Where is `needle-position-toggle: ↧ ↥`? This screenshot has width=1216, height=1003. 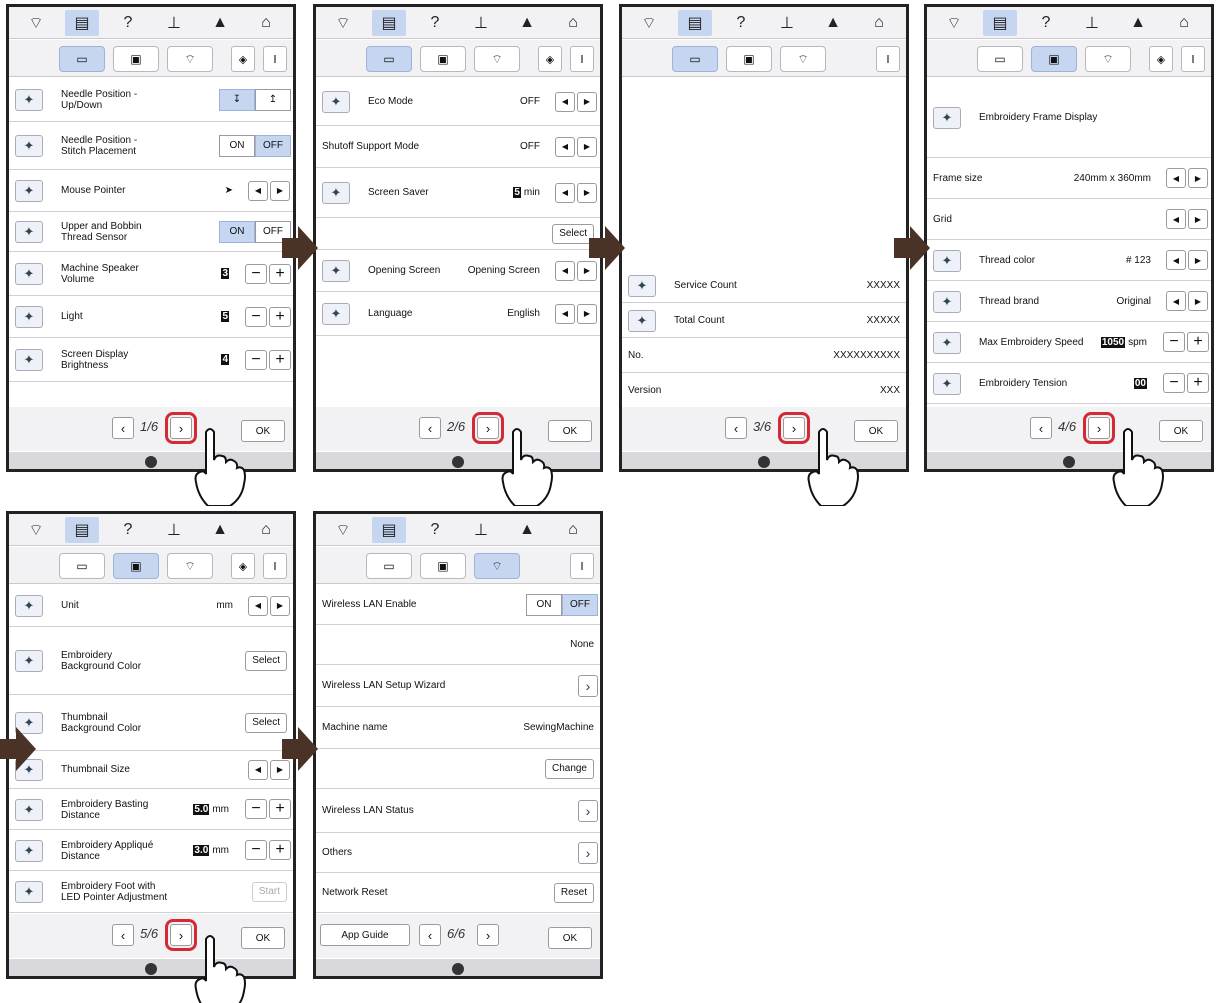
needle-position-toggle: ↧ ↥ is located at coordinates (255, 99).